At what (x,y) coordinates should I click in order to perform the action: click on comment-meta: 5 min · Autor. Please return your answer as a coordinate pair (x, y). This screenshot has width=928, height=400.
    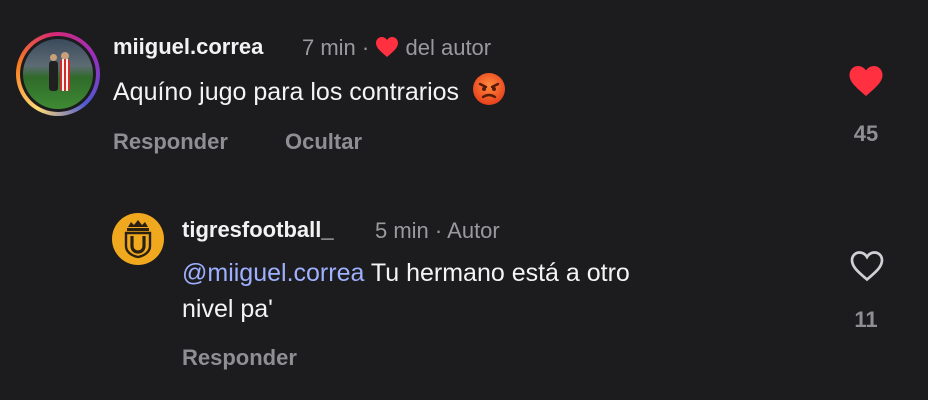
    Looking at the image, I should click on (437, 231).